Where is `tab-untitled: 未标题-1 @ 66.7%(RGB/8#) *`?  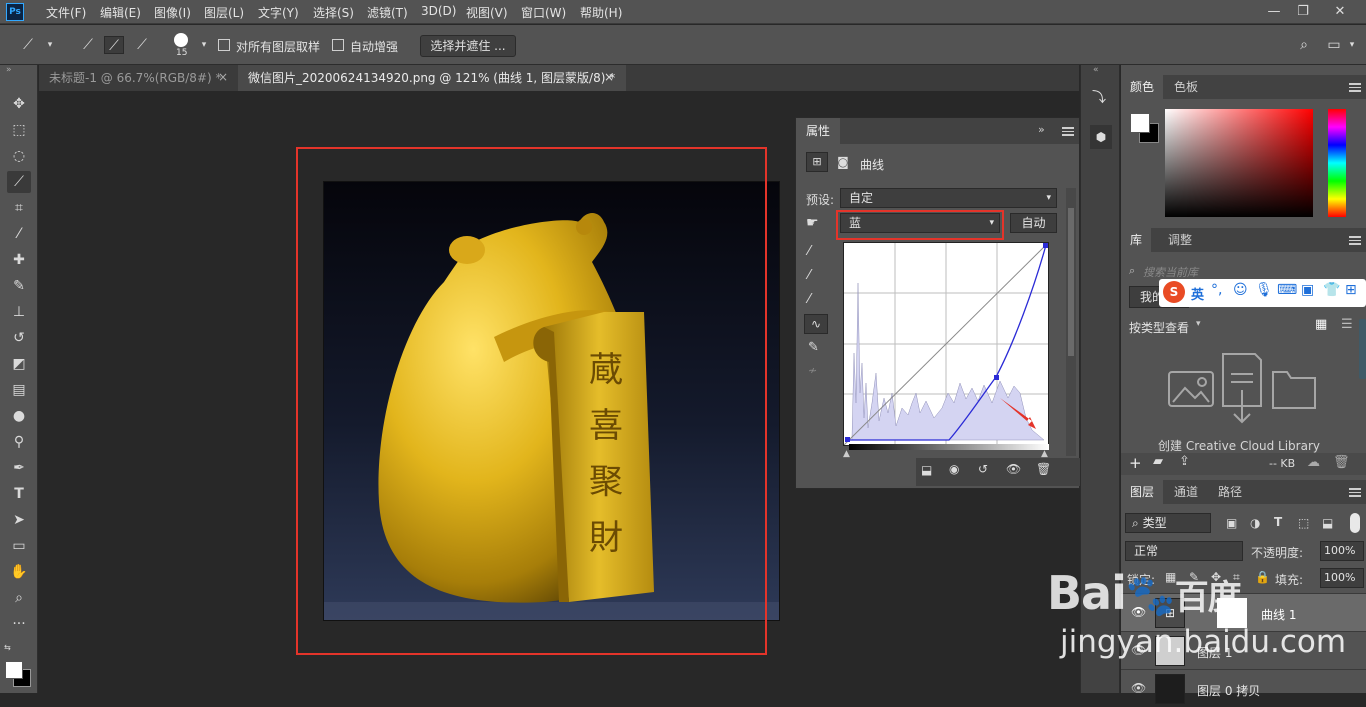 tab-untitled: 未标题-1 @ 66.7%(RGB/8#) * is located at coordinates (138, 78).